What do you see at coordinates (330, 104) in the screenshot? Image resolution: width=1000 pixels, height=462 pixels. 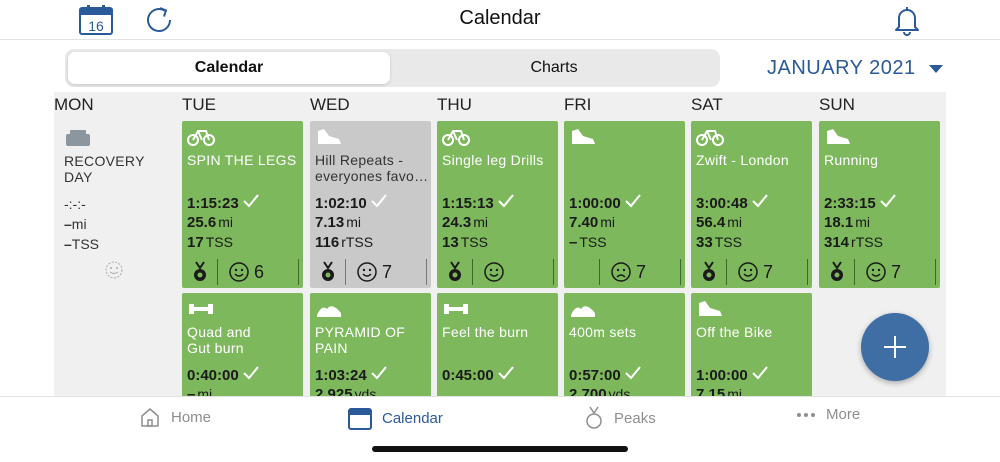 I see `day-header-wed: WED` at bounding box center [330, 104].